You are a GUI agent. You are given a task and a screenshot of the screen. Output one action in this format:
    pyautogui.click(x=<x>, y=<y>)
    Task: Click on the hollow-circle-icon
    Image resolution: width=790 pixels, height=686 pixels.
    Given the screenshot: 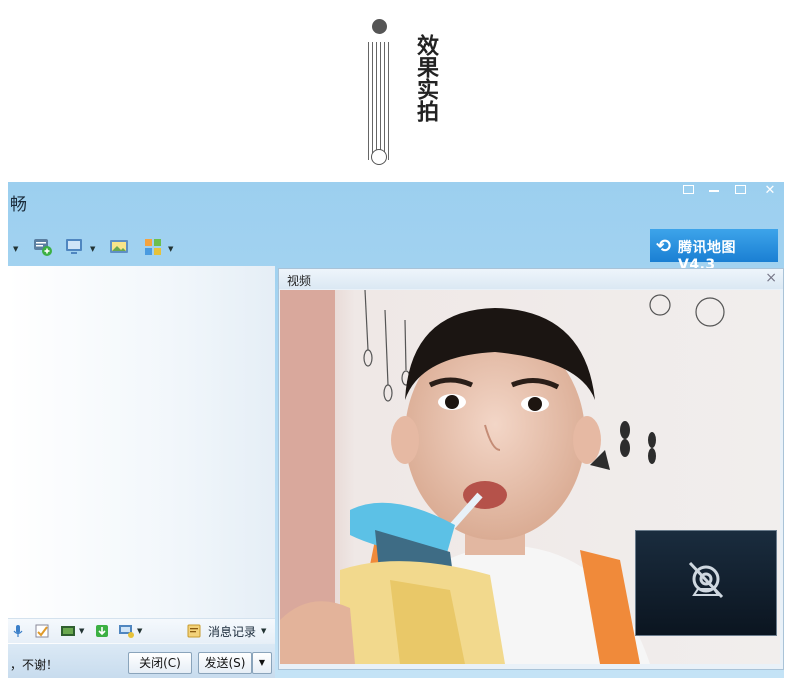 What is the action you would take?
    pyautogui.click(x=379, y=157)
    